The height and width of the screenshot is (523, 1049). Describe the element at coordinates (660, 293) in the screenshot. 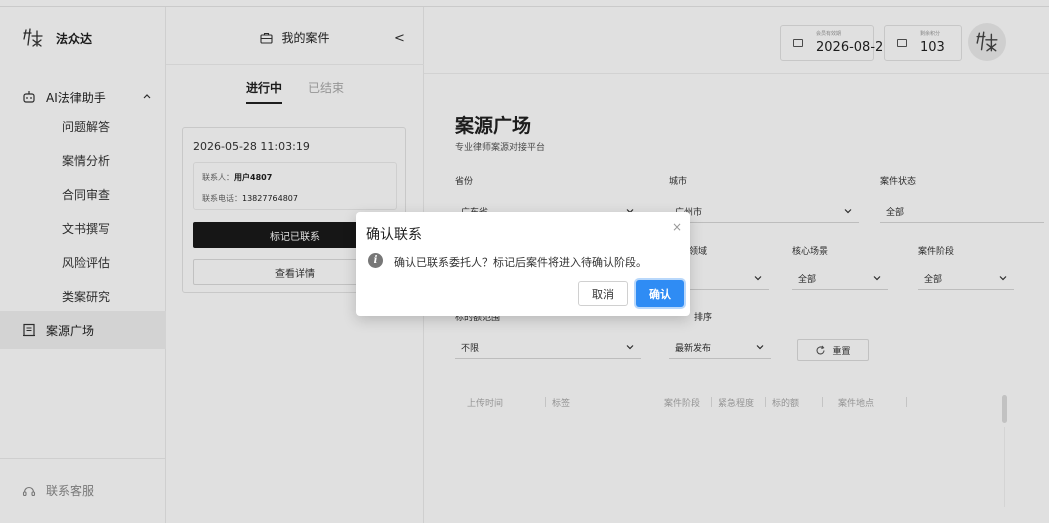

I see `confirm-button: 确认` at that location.